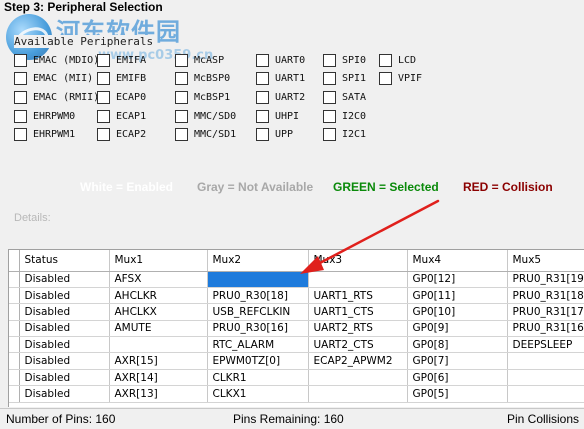  What do you see at coordinates (545, 329) in the screenshot?
I see `cell-mux5: PRU0_R31[16]` at bounding box center [545, 329].